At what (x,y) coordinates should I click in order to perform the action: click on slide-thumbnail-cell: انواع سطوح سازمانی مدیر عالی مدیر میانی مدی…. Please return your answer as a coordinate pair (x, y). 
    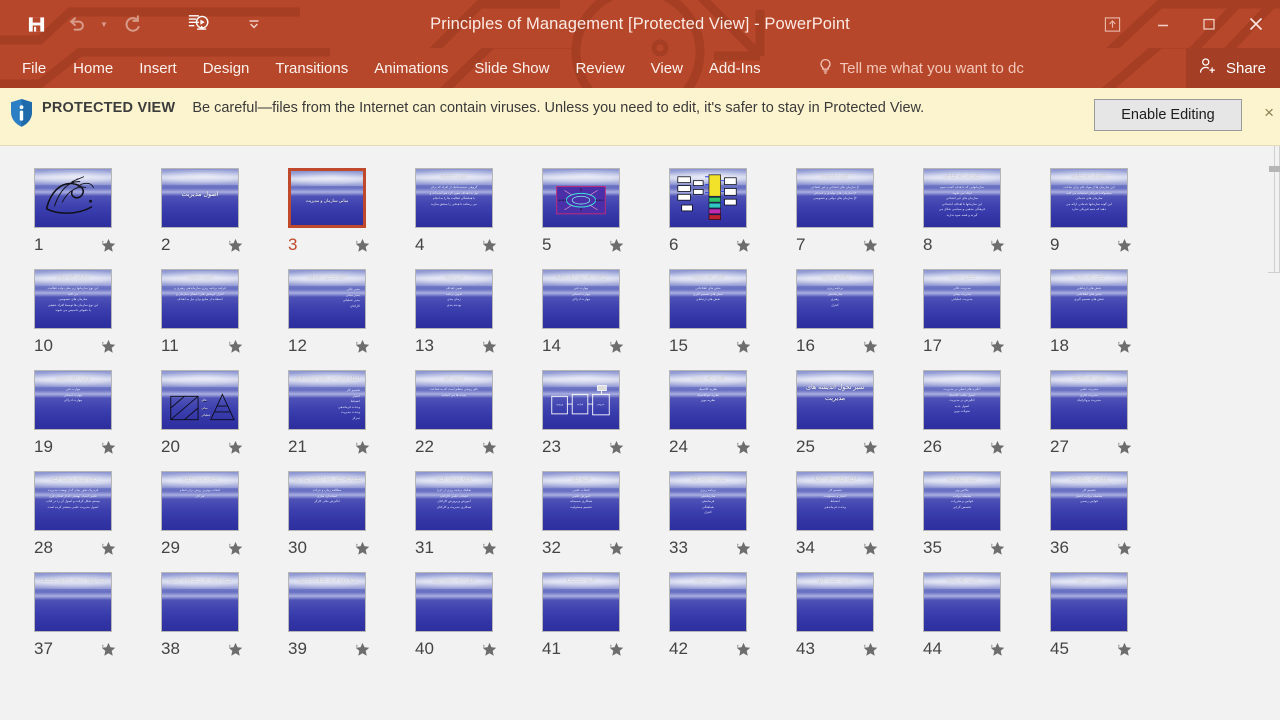
    Looking at the image, I should click on (351, 312).